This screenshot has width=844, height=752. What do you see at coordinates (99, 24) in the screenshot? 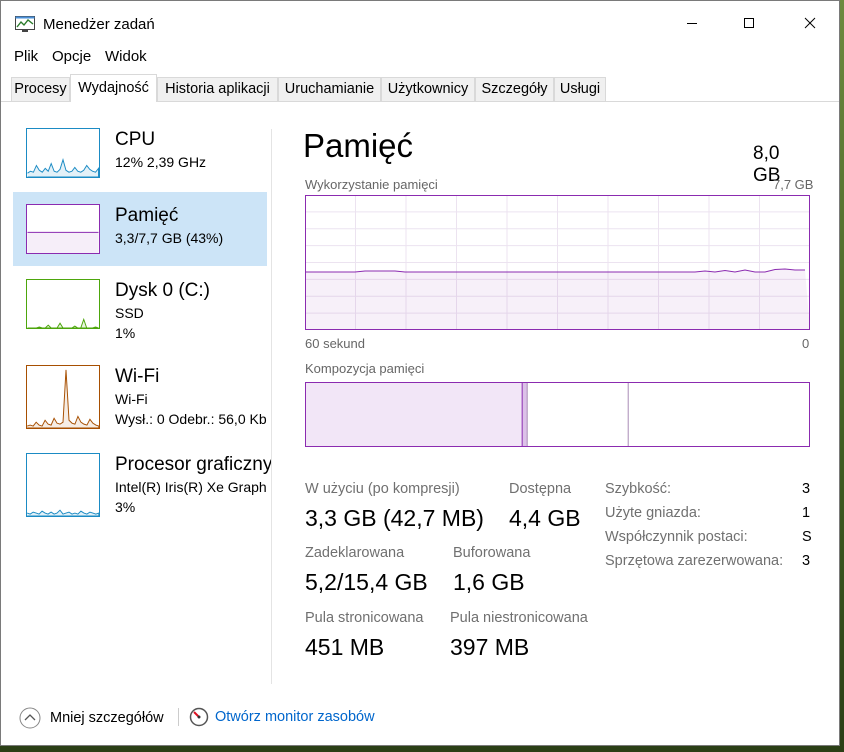
I see `window-title: Menedżer zadań` at bounding box center [99, 24].